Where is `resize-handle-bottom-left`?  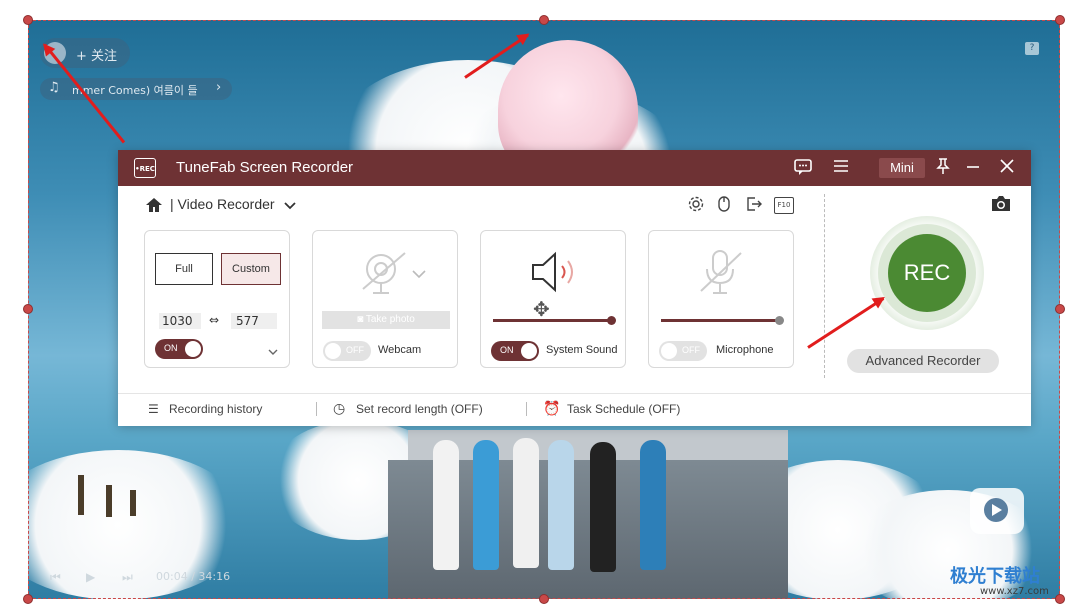
resize-handle-bottom-left is located at coordinates (28, 599).